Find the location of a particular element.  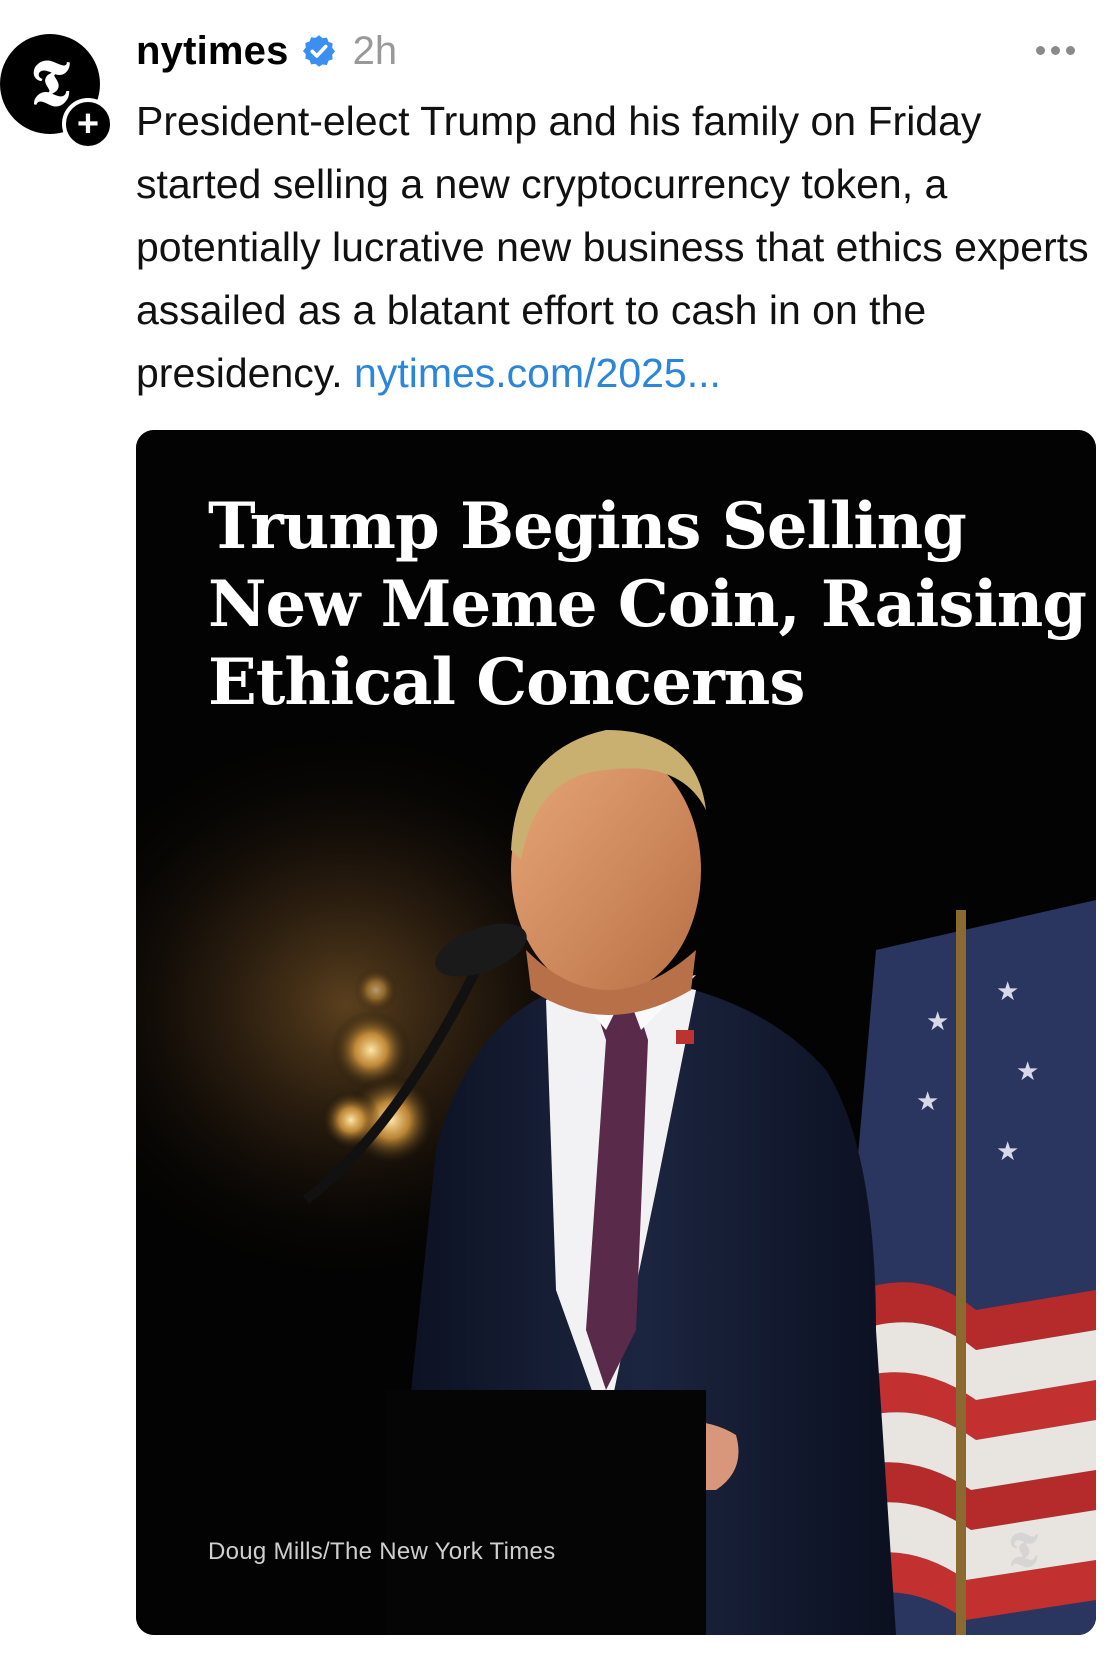

verified-badge-icon is located at coordinates (318, 51).